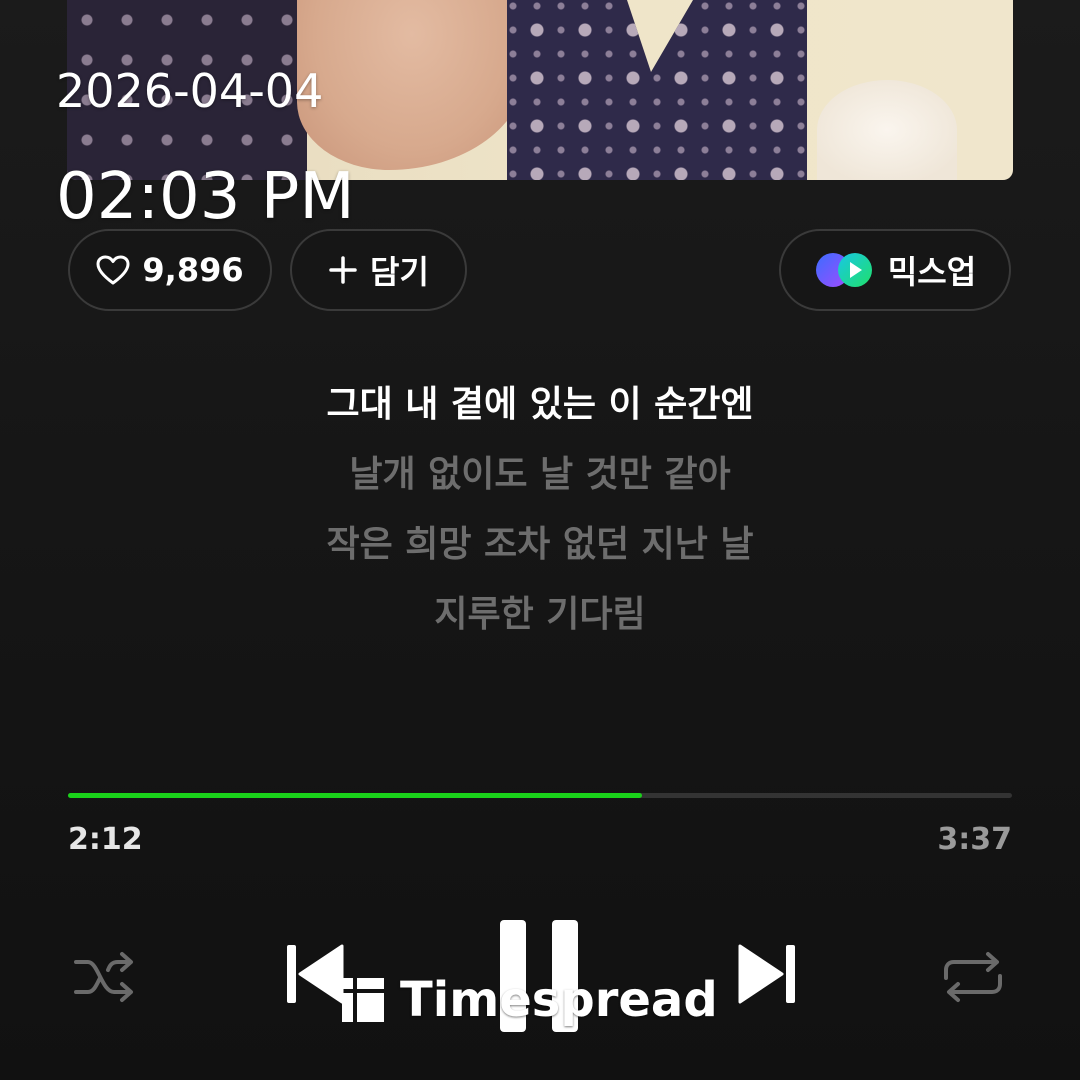 The image size is (1080, 1080). Describe the element at coordinates (540, 405) in the screenshot. I see `lyric-line: 그대 내 곁에 있는 이 순간엔` at that location.